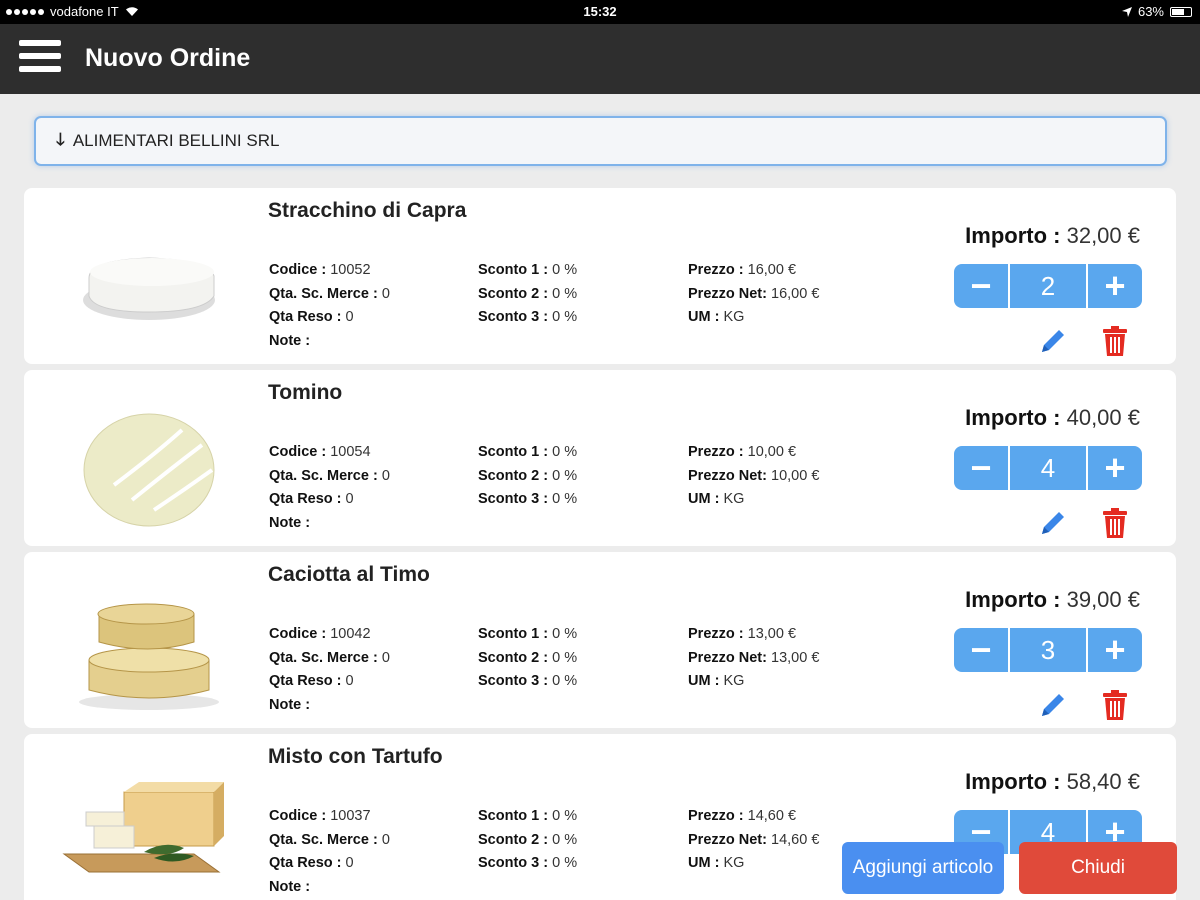 The height and width of the screenshot is (900, 1200). What do you see at coordinates (772, 816) in the screenshot?
I see `product-prezzo: 14,60 €` at bounding box center [772, 816].